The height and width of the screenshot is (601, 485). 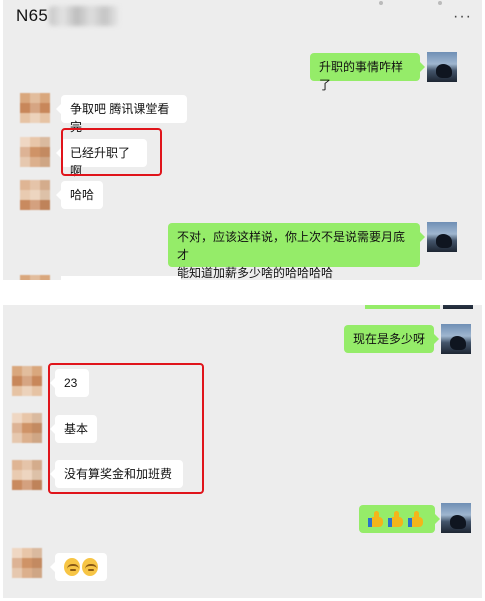 I want to click on chat-header: N65 ···, so click(x=242, y=17).